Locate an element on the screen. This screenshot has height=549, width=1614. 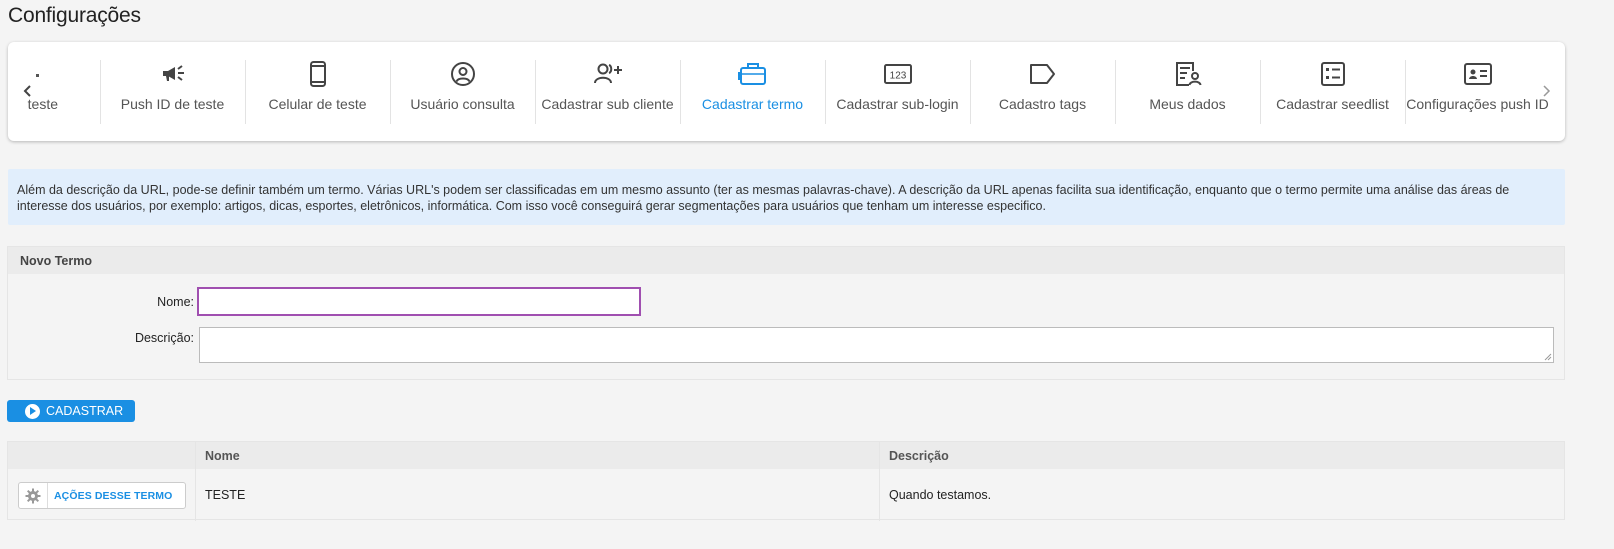
nome-input is located at coordinates (419, 301).